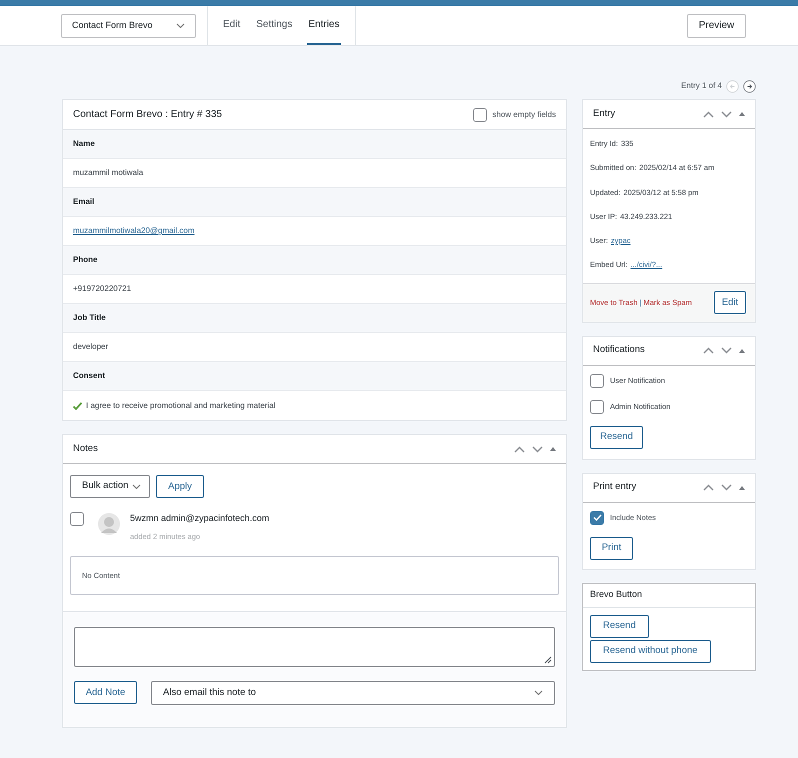 The width and height of the screenshot is (798, 758). I want to click on bulk-action-select: Bulk action, so click(110, 486).